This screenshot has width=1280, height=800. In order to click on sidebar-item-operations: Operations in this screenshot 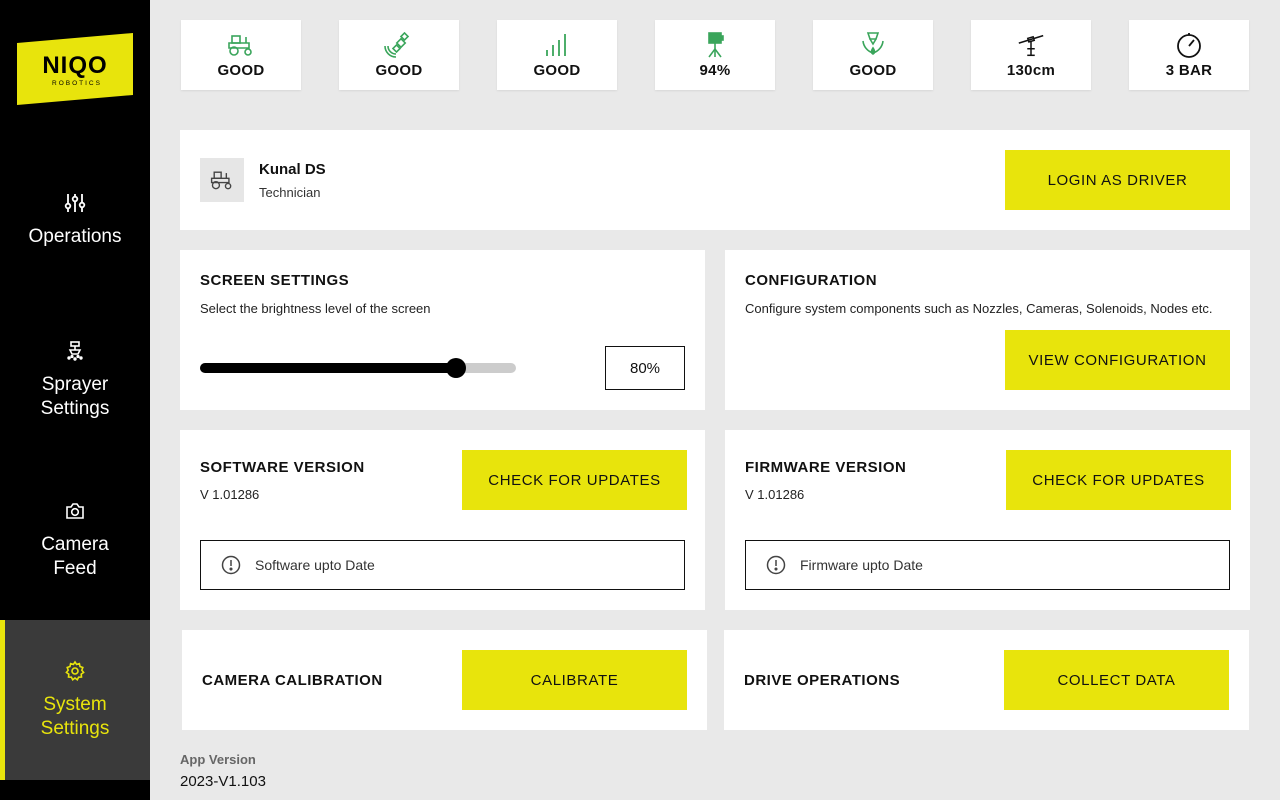, I will do `click(75, 220)`.